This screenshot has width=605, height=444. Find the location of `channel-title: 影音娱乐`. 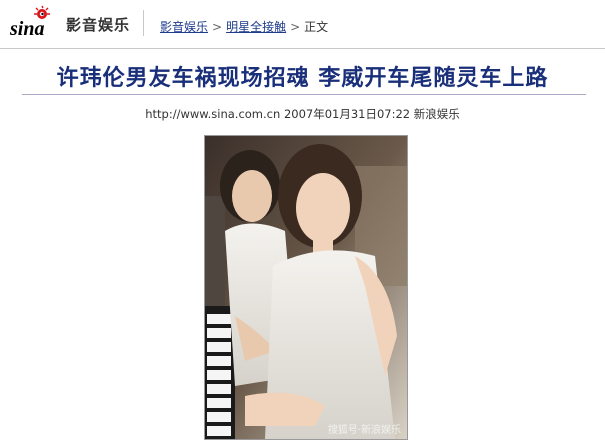

channel-title: 影音娱乐 is located at coordinates (98, 24).